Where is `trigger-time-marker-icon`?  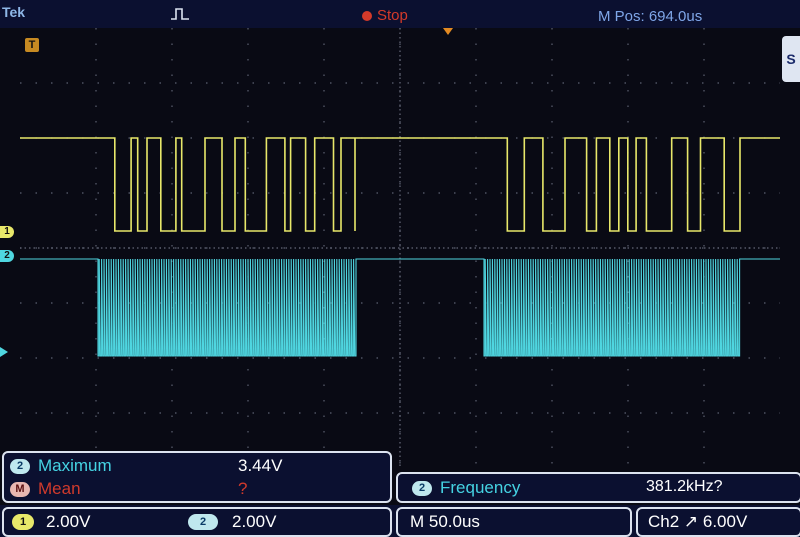
trigger-time-marker-icon is located at coordinates (448, 31).